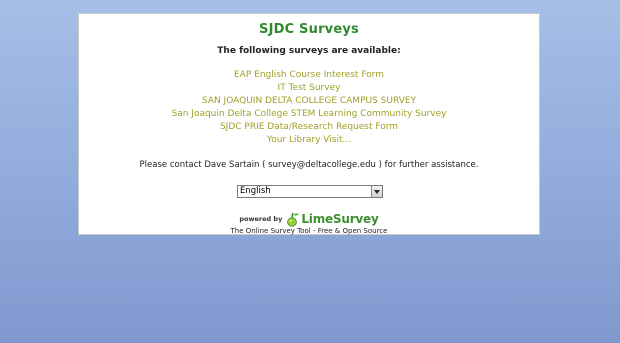  Describe the element at coordinates (340, 219) in the screenshot. I see `limesurvey-logo-text: LimeSurvey` at that location.